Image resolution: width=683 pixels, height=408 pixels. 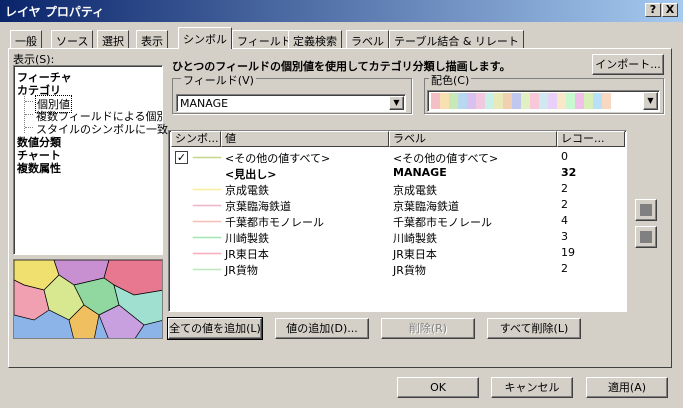 What do you see at coordinates (627, 387) in the screenshot?
I see `apply-button: 適用(A)` at bounding box center [627, 387].